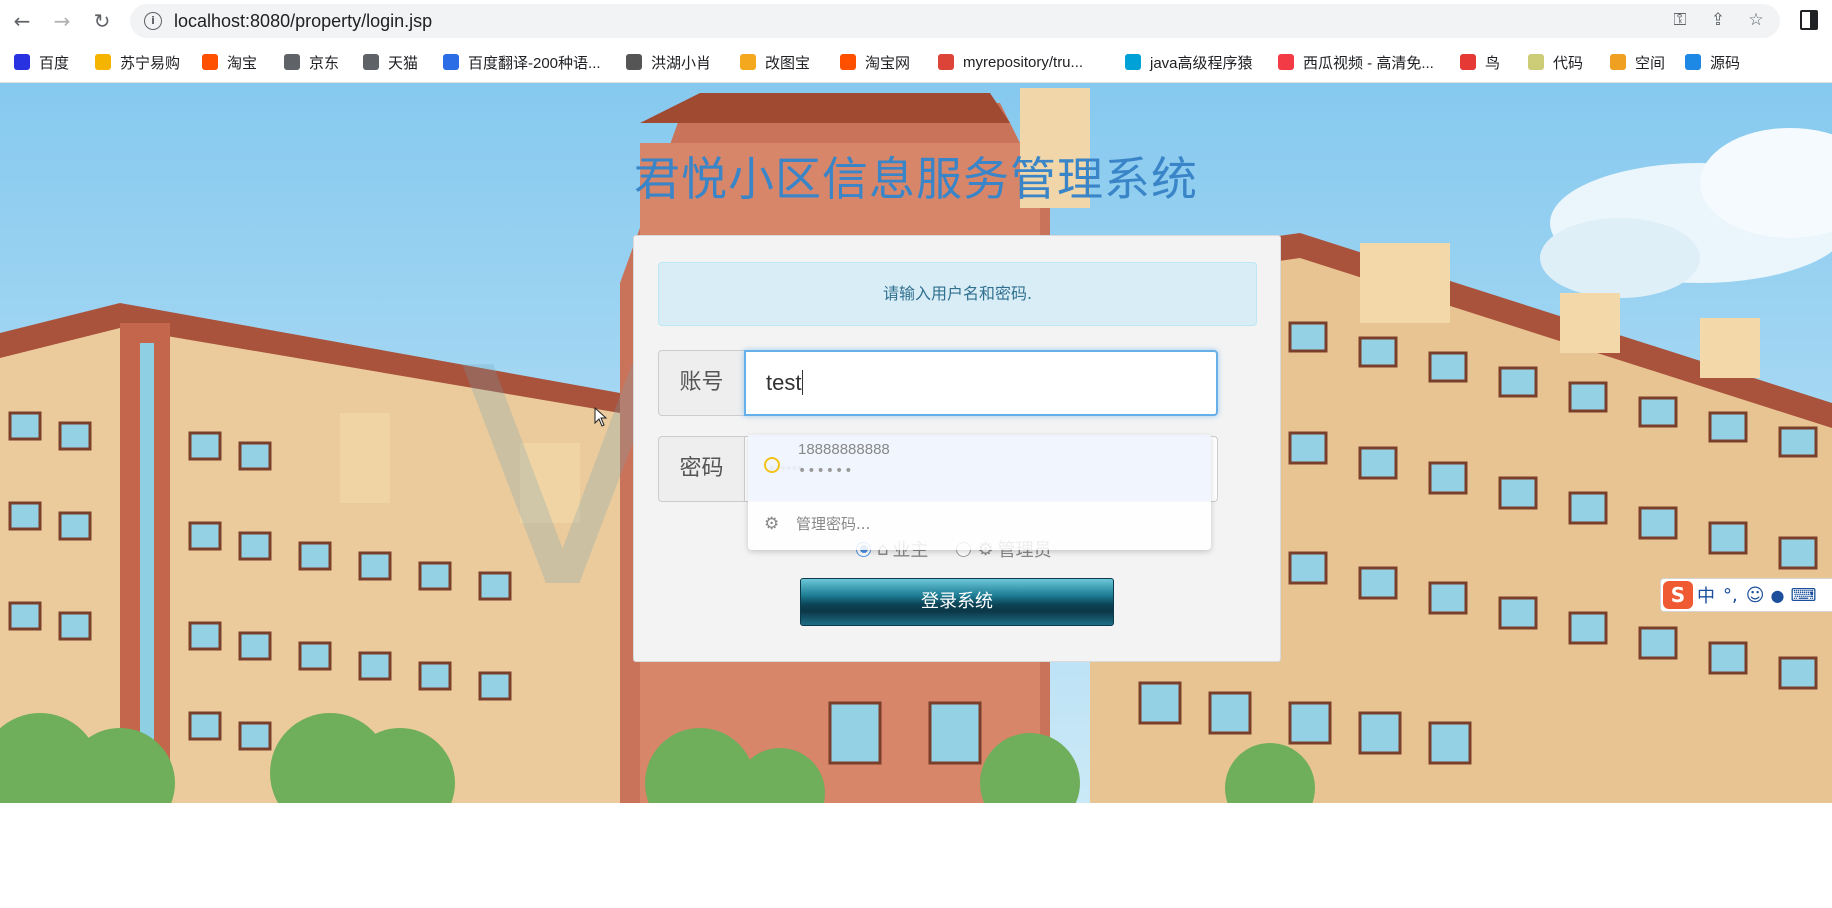 This screenshot has width=1832, height=908. What do you see at coordinates (1718, 21) in the screenshot?
I see `share-icon: ⇪` at bounding box center [1718, 21].